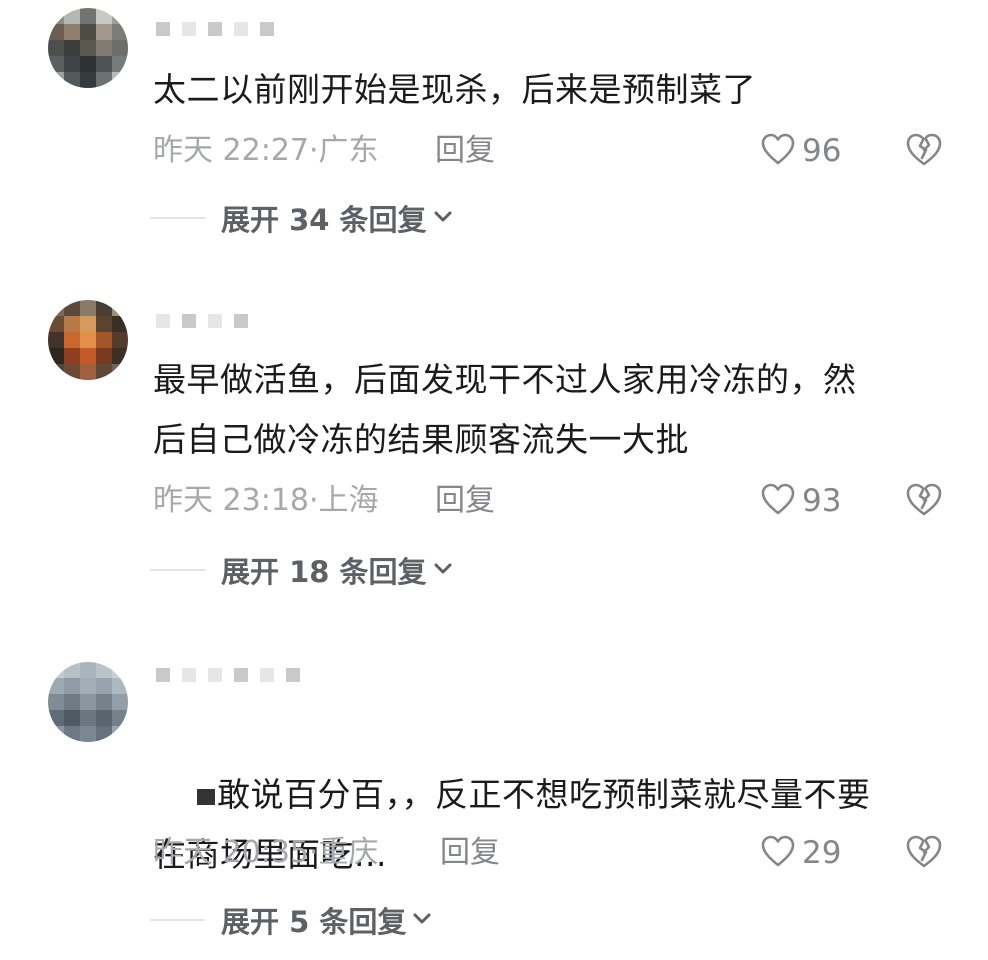 This screenshot has width=988, height=960. I want to click on comment-meta: 昨天 20:35 · 重庆, so click(266, 853).